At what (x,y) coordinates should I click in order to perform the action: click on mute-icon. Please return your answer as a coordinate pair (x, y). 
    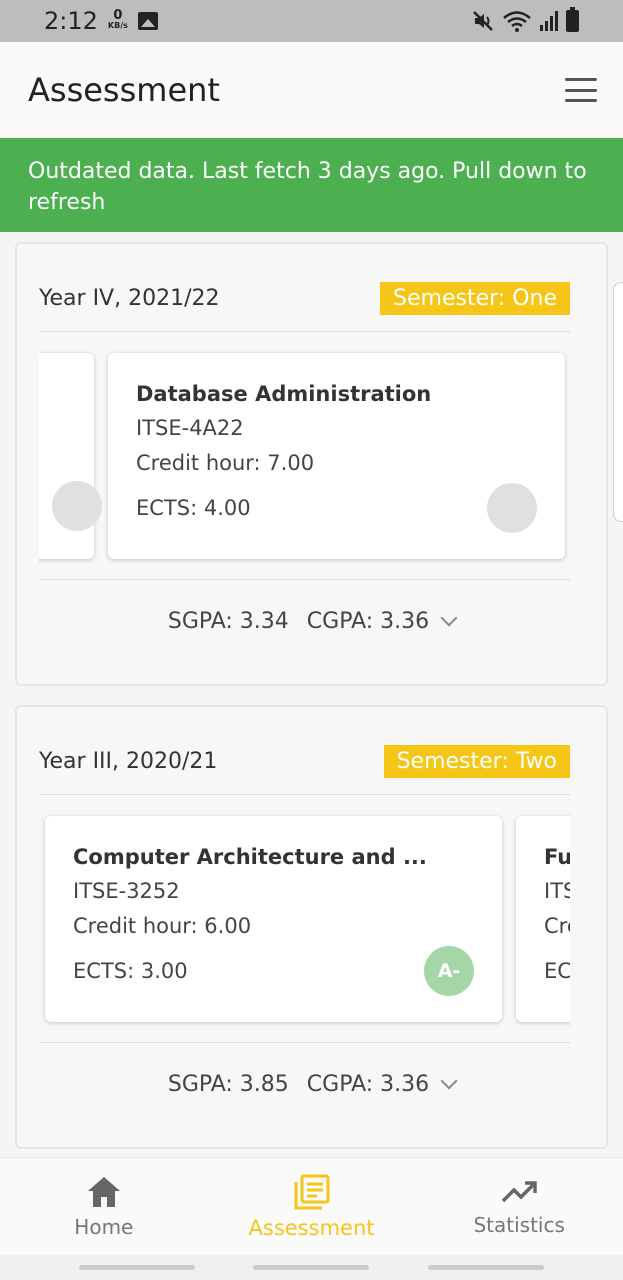
    Looking at the image, I should click on (483, 21).